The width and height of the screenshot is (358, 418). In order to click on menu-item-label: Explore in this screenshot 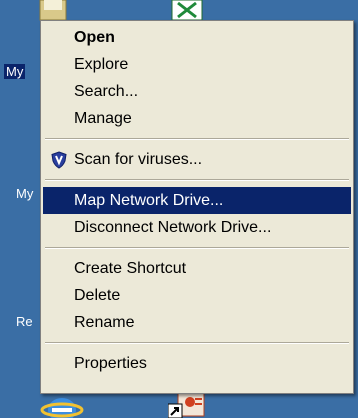, I will do `click(101, 64)`.